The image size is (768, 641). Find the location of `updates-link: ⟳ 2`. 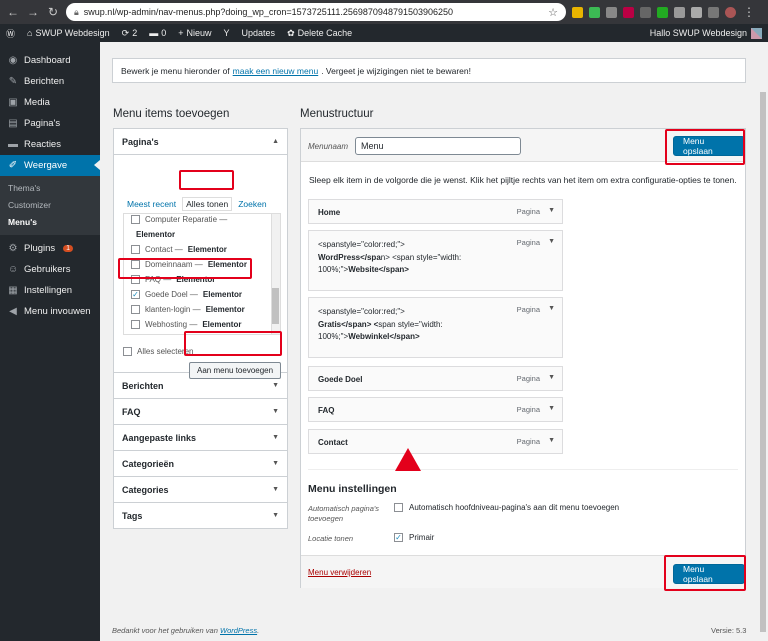

updates-link: ⟳ 2 is located at coordinates (130, 33).